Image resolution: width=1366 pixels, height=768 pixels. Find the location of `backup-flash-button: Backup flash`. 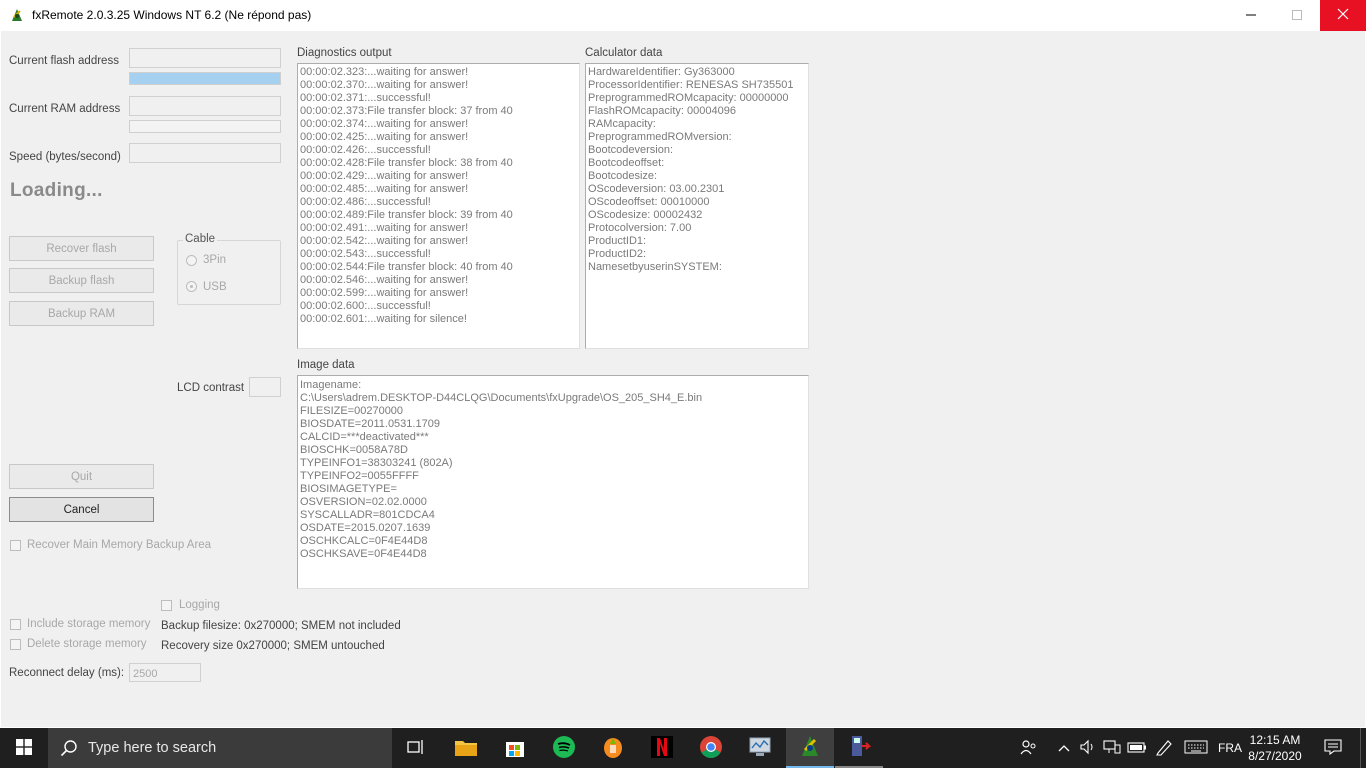

backup-flash-button: Backup flash is located at coordinates (81, 280).